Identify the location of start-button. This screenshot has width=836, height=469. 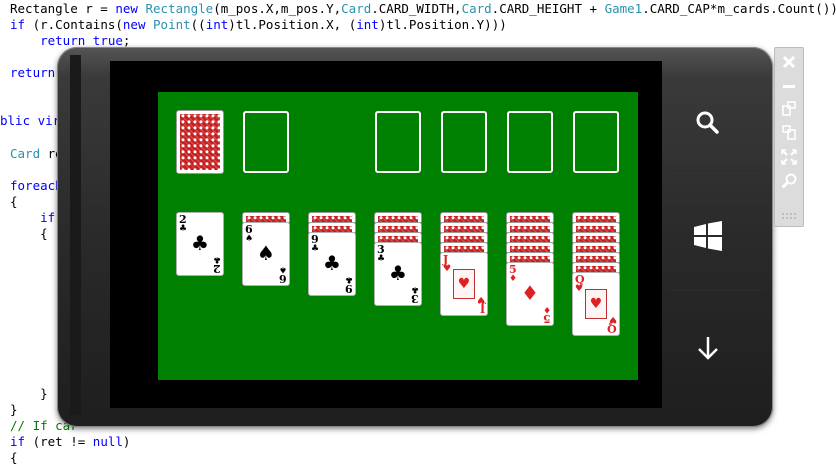
(708, 236).